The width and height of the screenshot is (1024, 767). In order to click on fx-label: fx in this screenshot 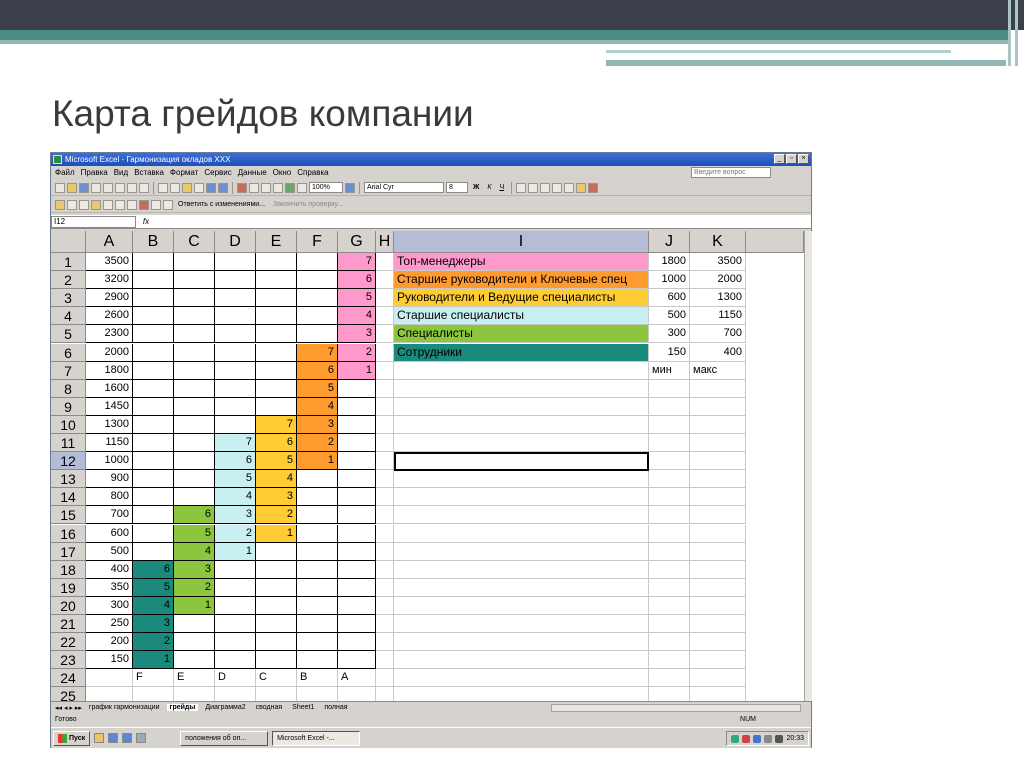, I will do `click(146, 221)`.